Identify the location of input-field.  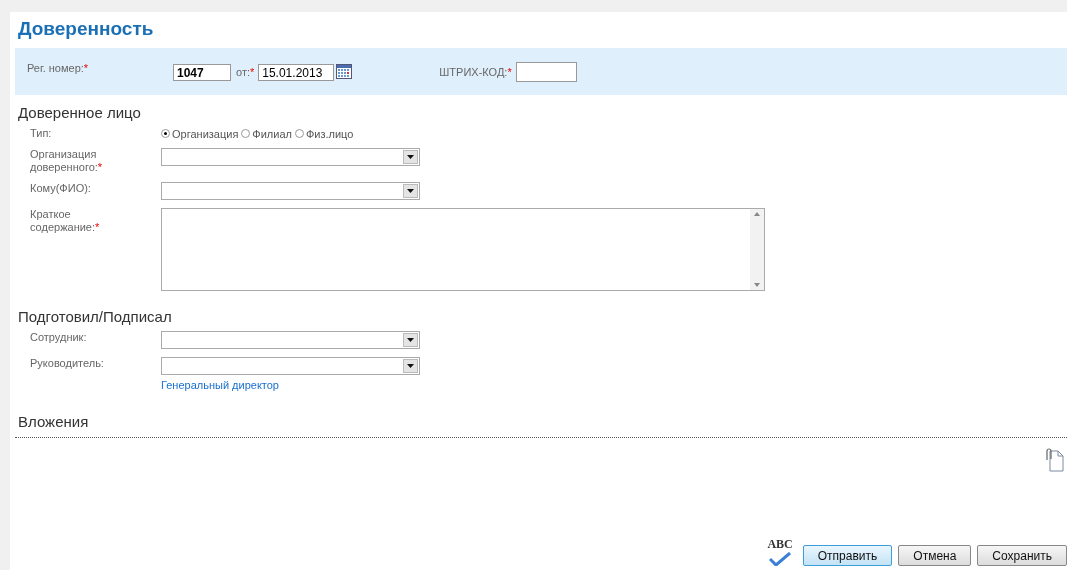
(546, 72).